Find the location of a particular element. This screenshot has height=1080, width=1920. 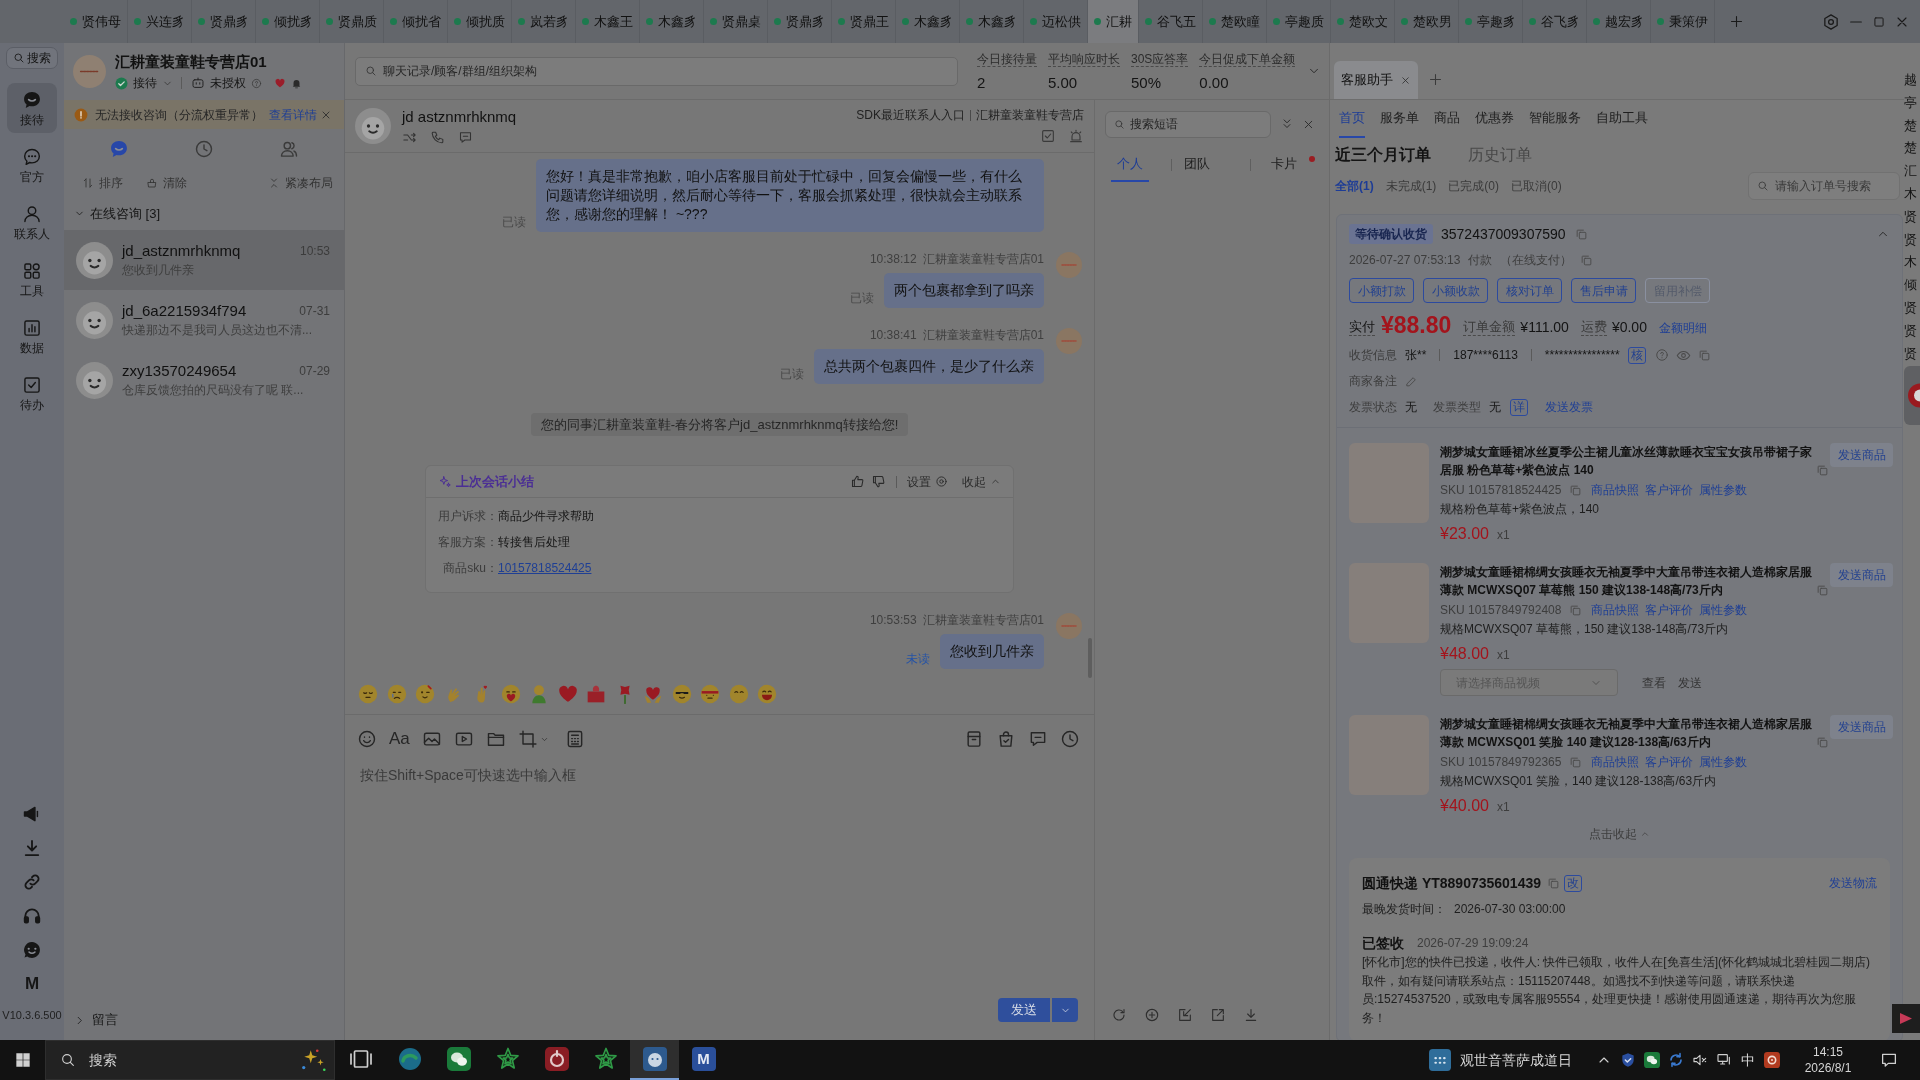

import-icon is located at coordinates (1185, 1015).